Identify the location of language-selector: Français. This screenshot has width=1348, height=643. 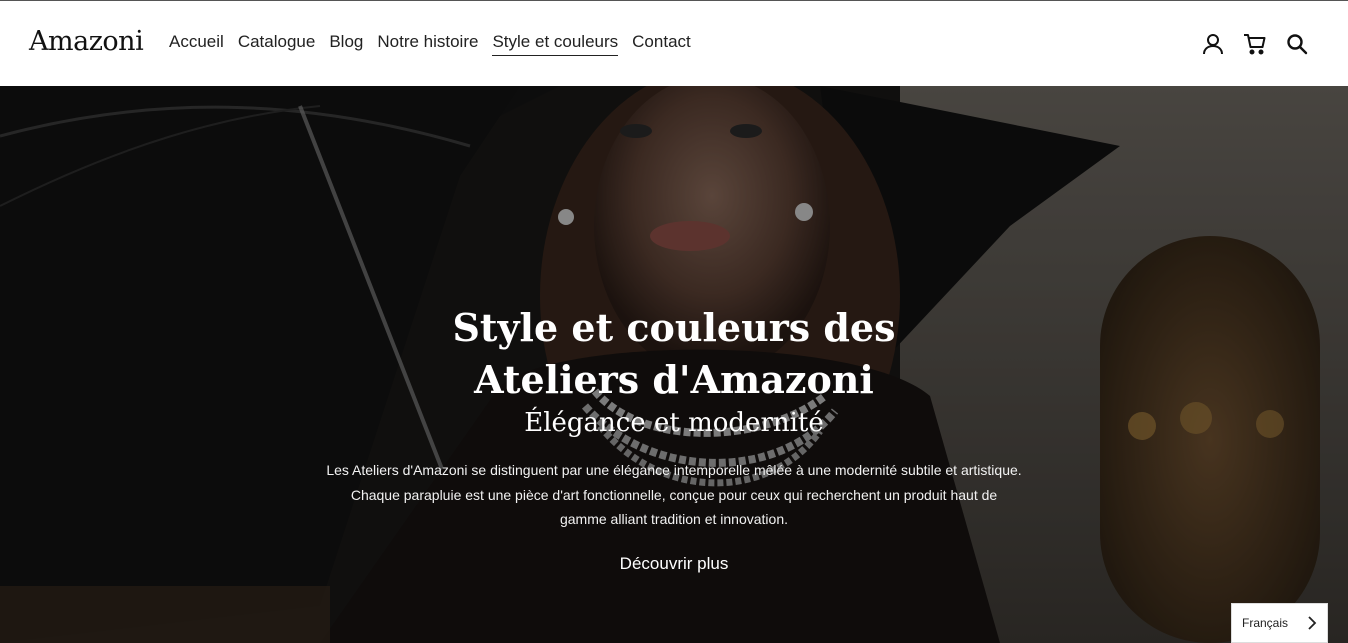
(1279, 623).